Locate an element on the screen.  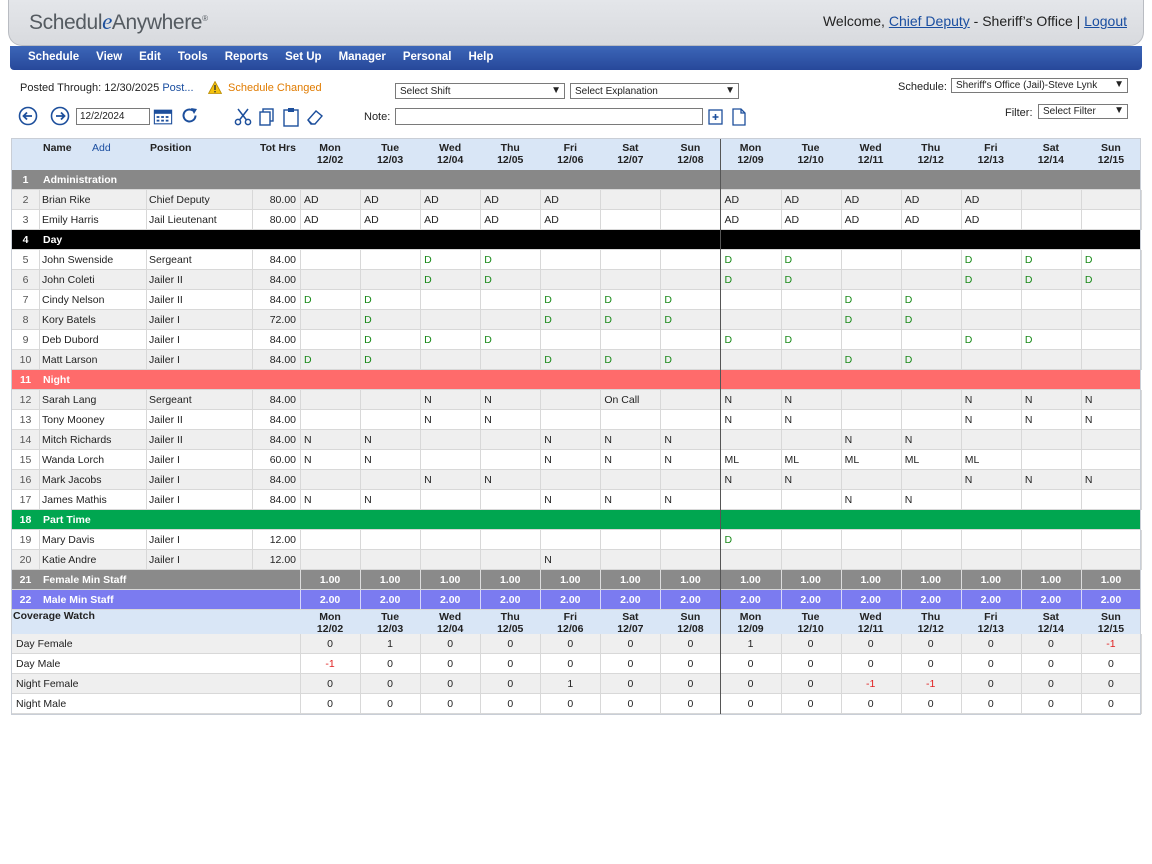
menu-reports: Reports is located at coordinates (246, 54).